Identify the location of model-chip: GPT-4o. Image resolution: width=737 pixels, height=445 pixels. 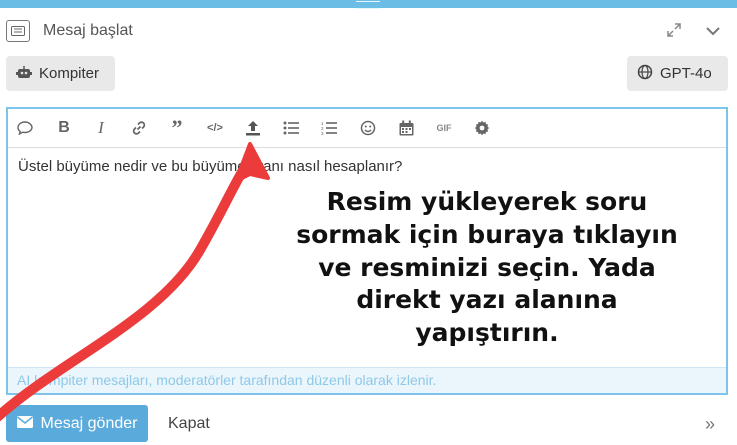
(677, 73).